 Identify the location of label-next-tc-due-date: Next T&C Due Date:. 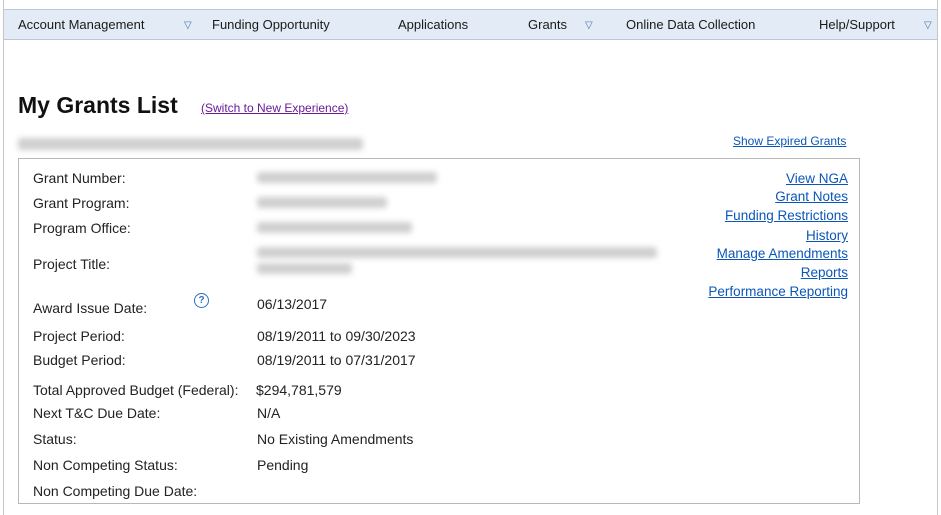
(97, 413).